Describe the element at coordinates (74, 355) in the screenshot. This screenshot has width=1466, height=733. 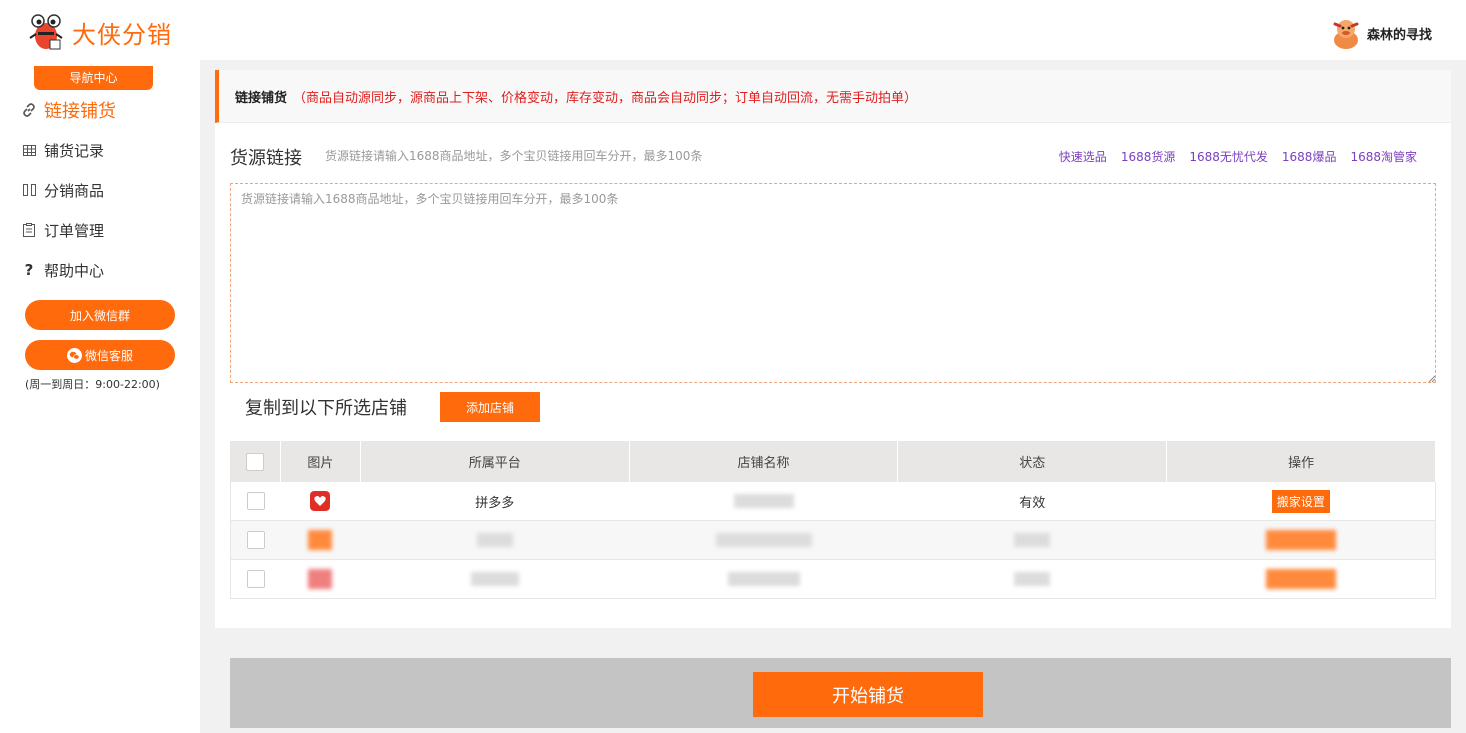
I see `wechat-icon` at that location.